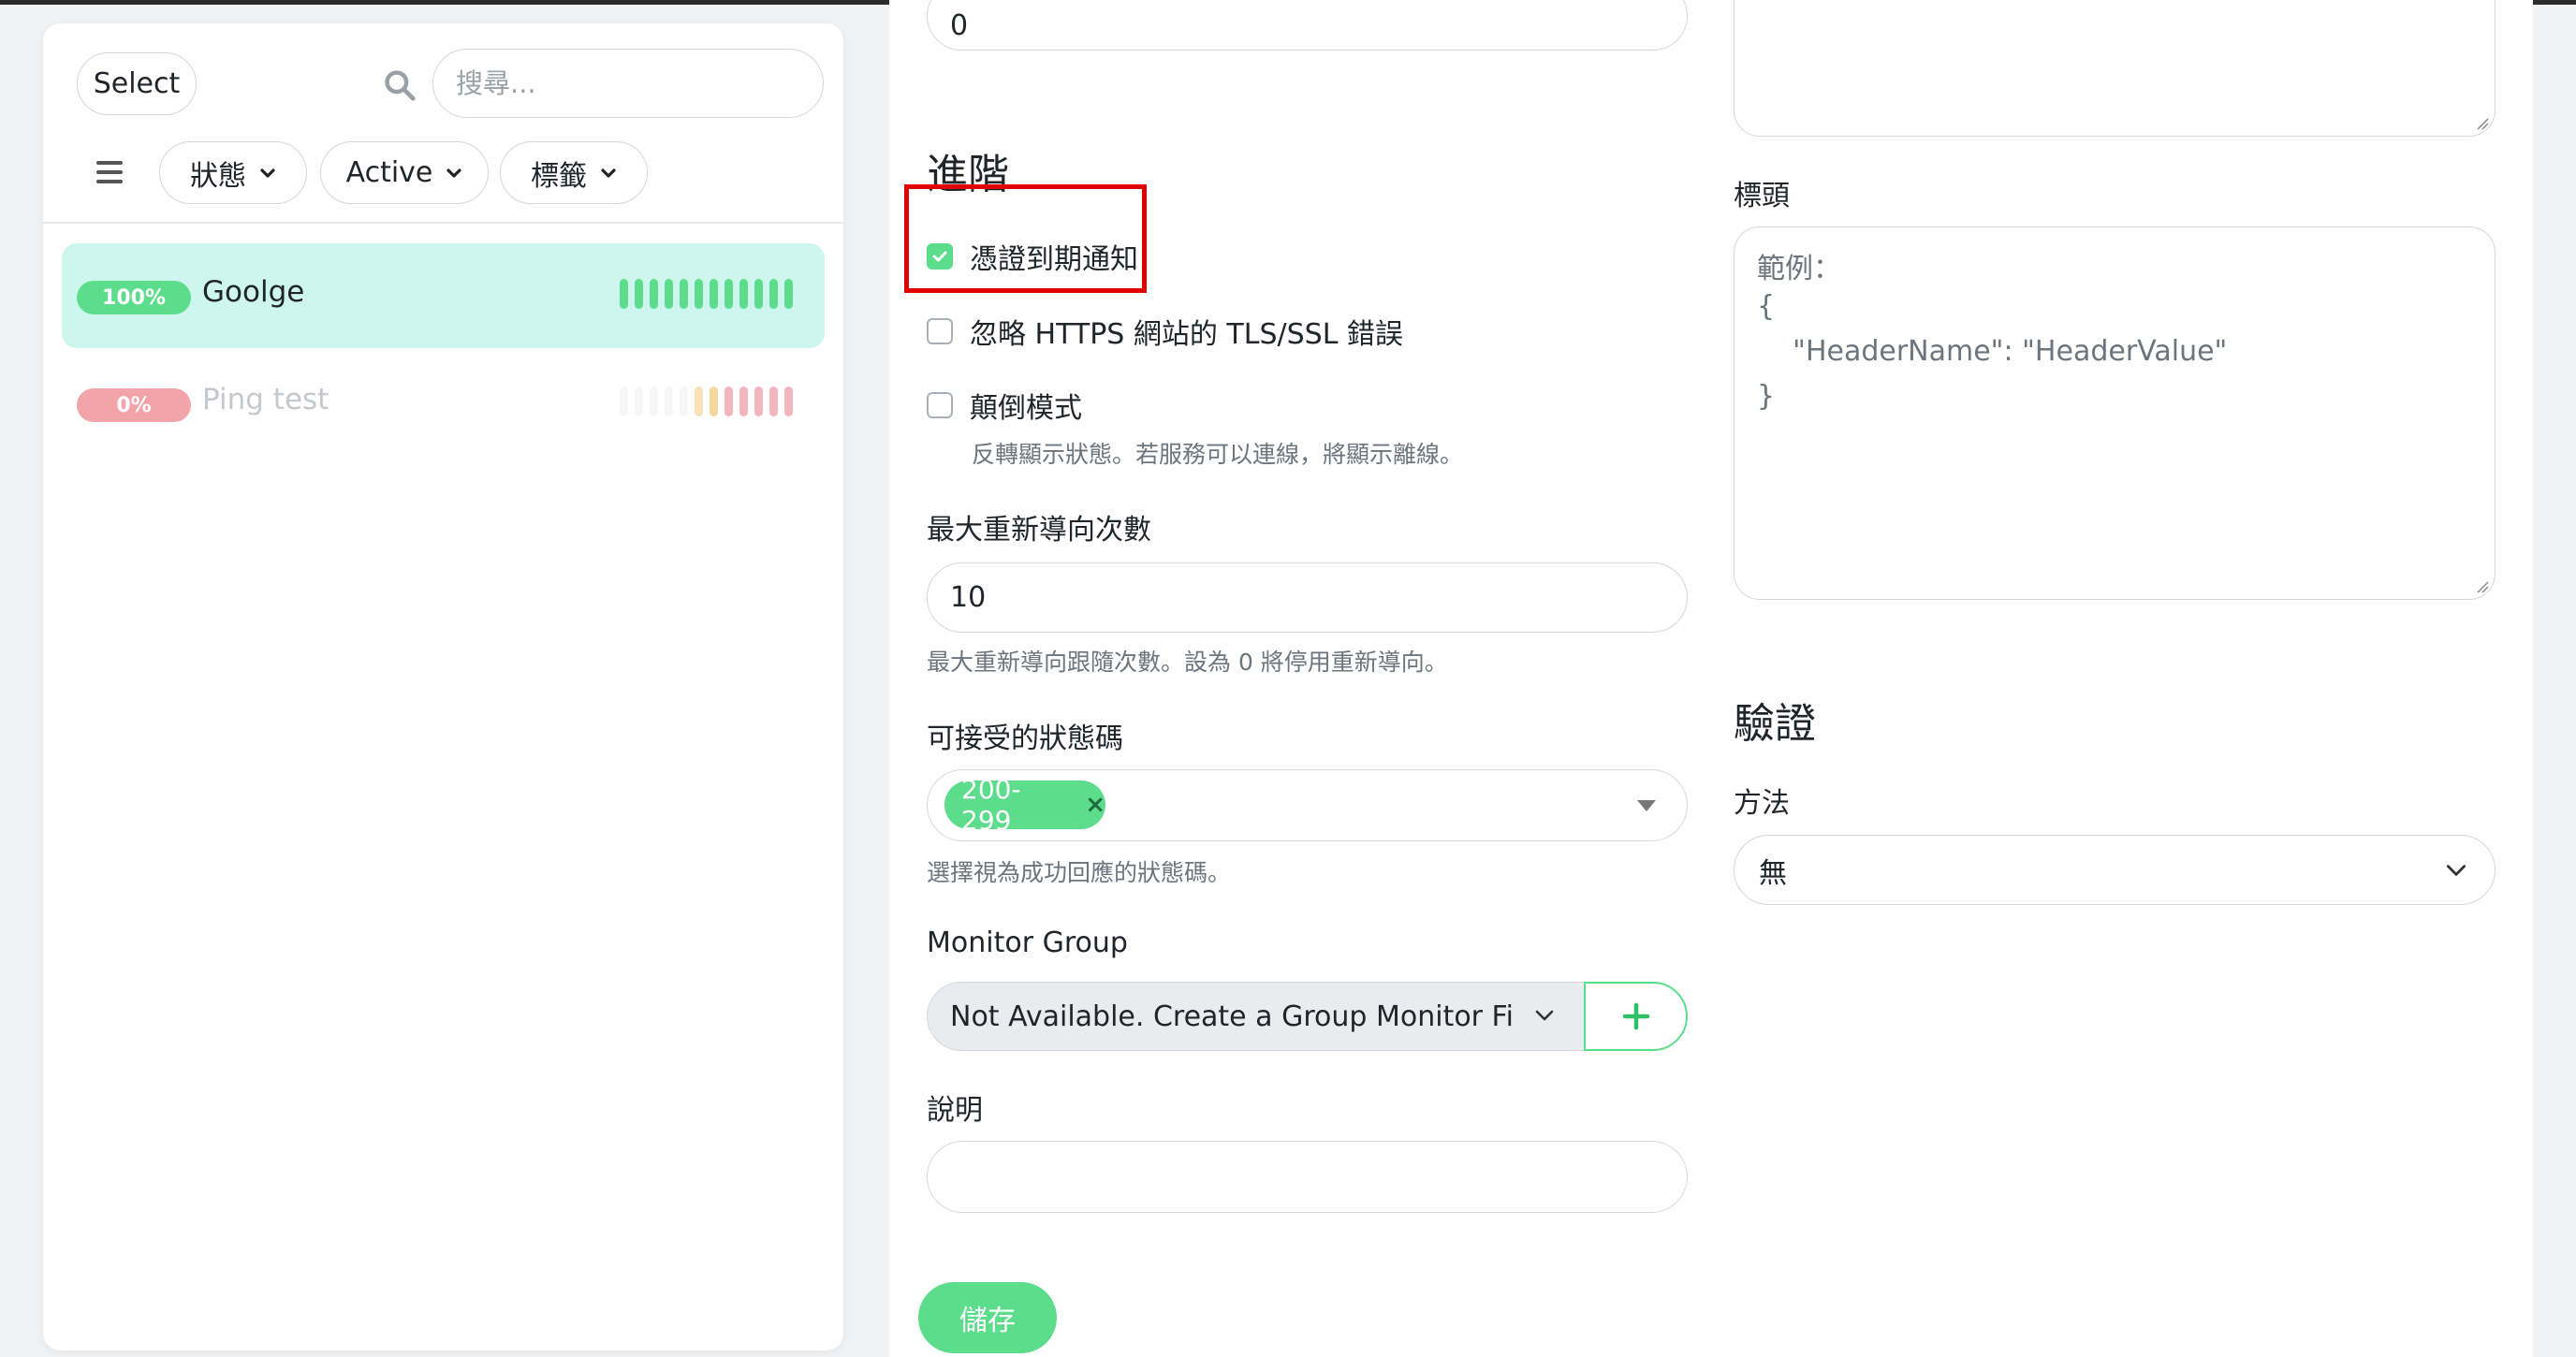 This screenshot has height=1357, width=2576. What do you see at coordinates (940, 331) in the screenshot?
I see `ignore-tls-checkbox` at bounding box center [940, 331].